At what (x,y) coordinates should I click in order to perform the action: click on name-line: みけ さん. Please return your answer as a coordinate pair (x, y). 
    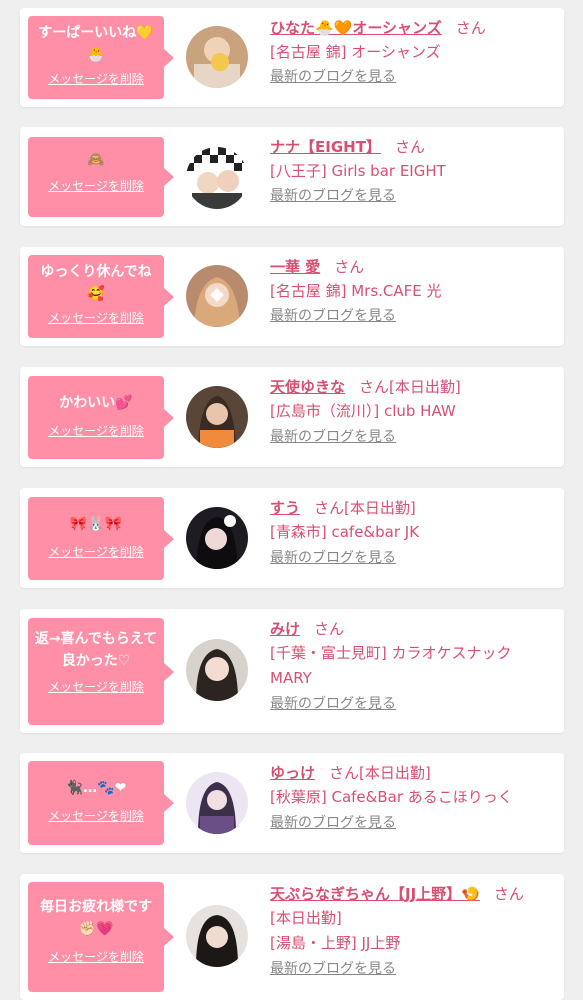
    Looking at the image, I should click on (413, 629).